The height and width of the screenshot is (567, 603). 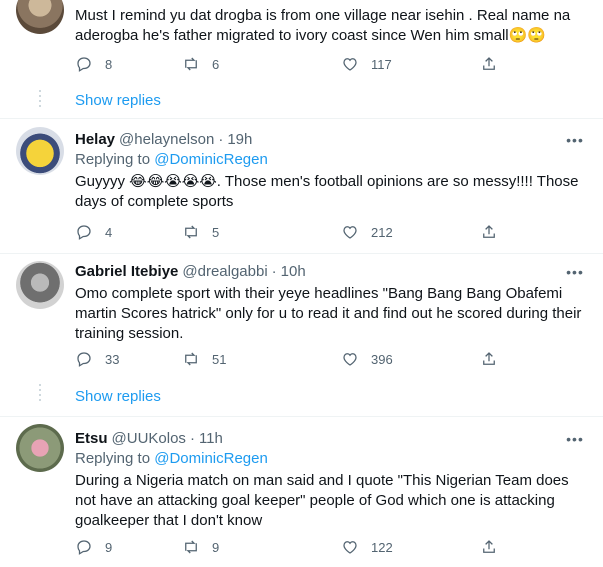 I want to click on tweet-header: Etsu @UUKolos · 11h, so click(x=331, y=439).